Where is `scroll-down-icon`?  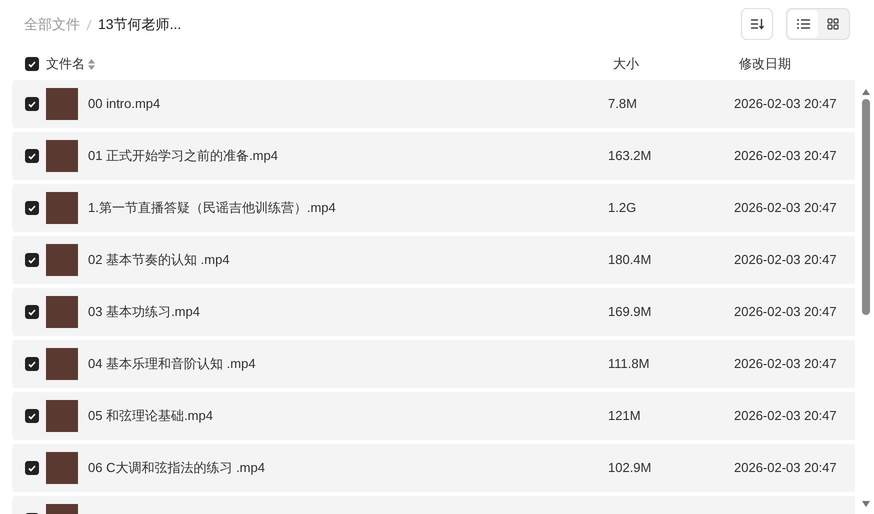
scroll-down-icon is located at coordinates (866, 504).